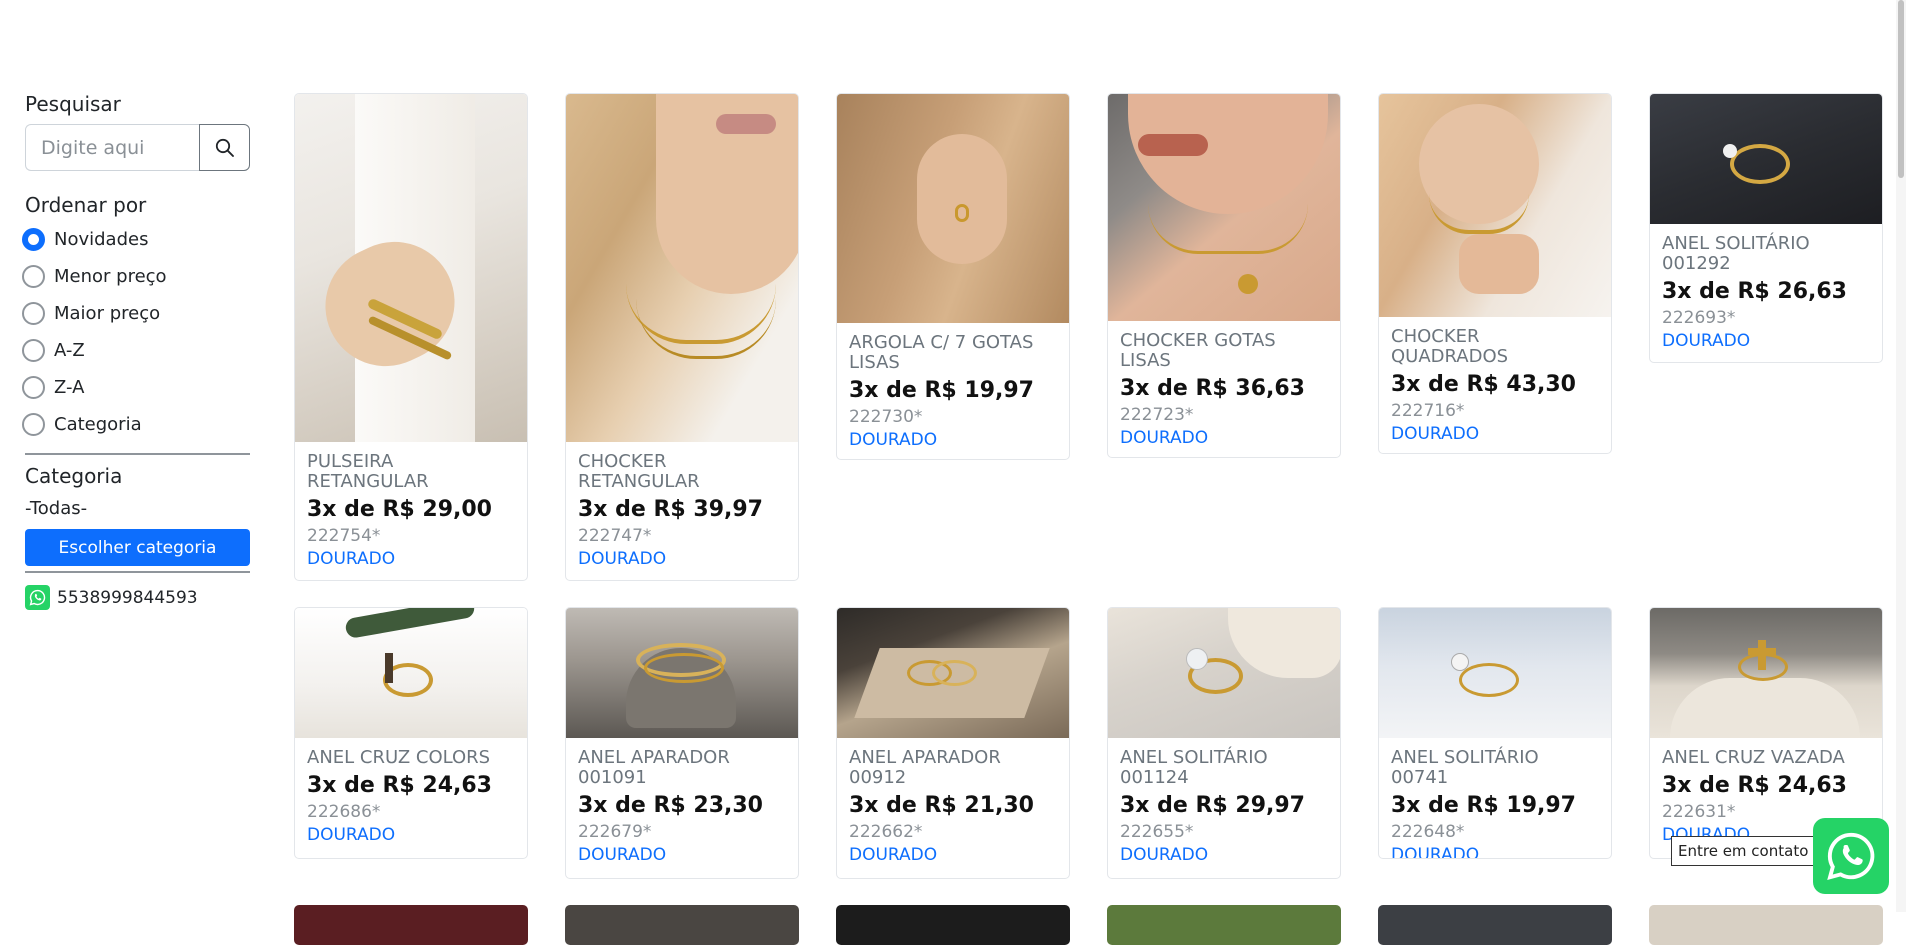 This screenshot has width=1906, height=945. I want to click on product-price: 3x de R$ 26,63, so click(1754, 291).